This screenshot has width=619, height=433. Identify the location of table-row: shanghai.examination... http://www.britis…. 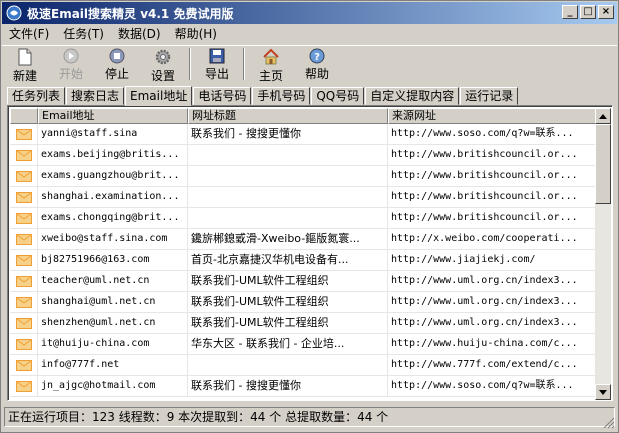
(303, 197).